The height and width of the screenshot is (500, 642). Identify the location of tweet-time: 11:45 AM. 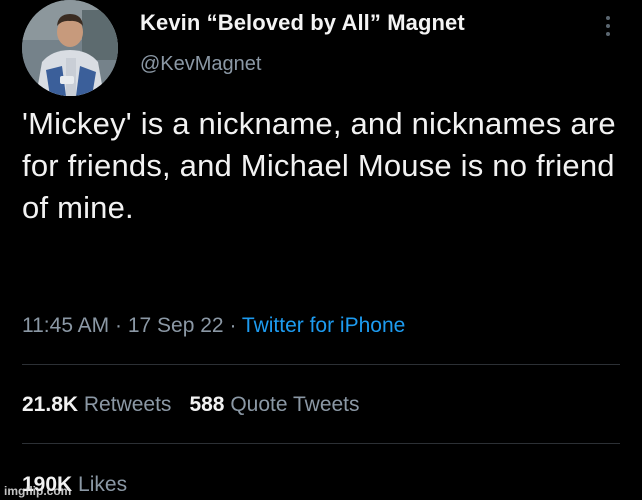
(65, 325).